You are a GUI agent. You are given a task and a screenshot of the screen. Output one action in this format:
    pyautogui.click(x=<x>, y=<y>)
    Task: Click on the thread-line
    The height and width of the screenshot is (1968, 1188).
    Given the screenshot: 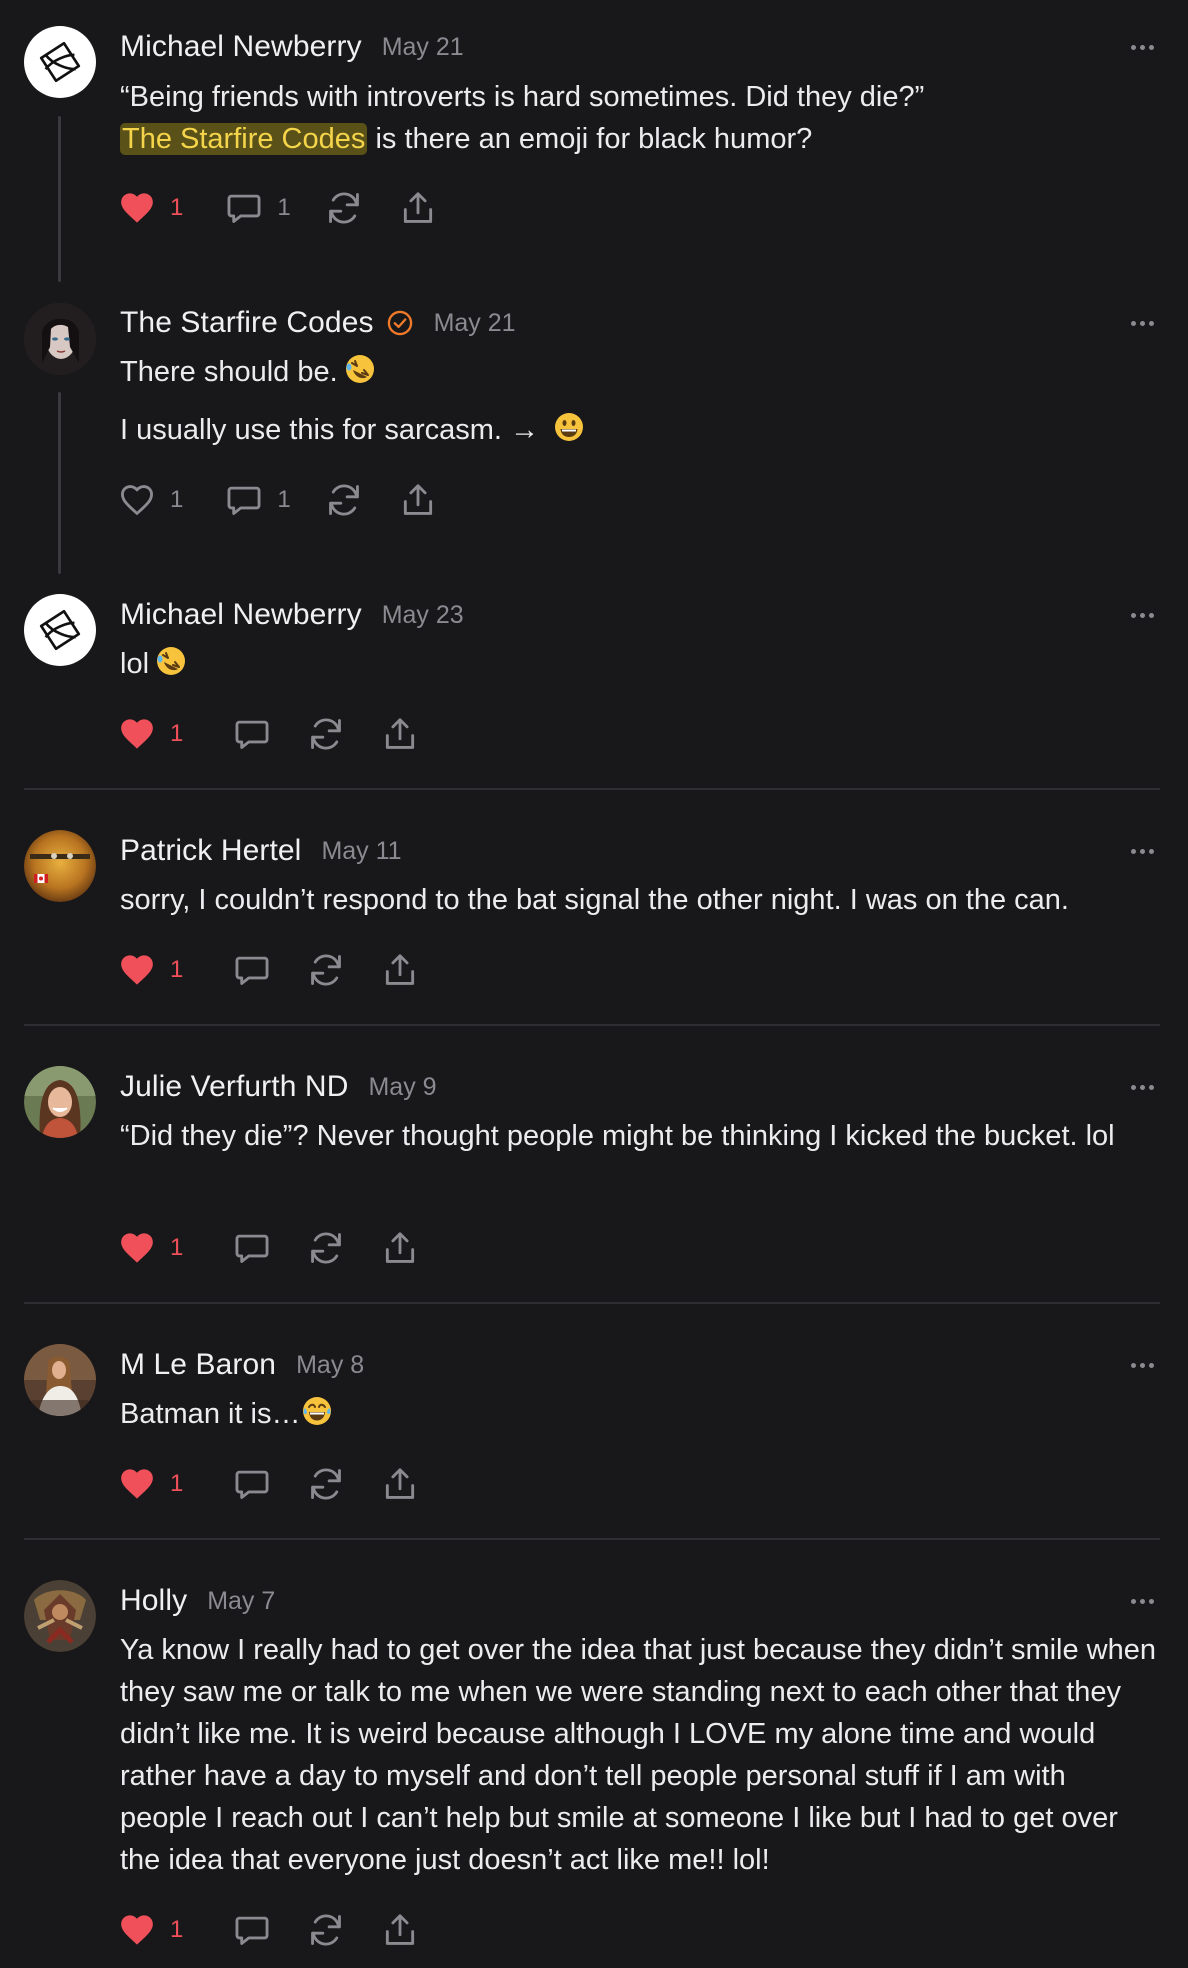 What is the action you would take?
    pyautogui.click(x=59, y=483)
    